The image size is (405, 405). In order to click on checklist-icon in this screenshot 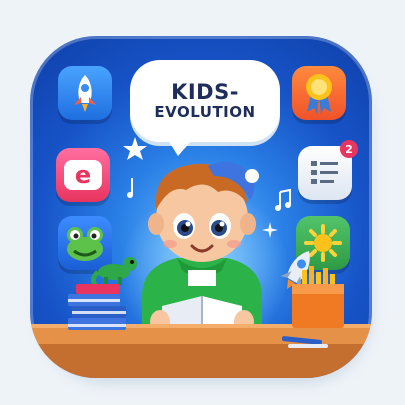, I will do `click(324, 172)`.